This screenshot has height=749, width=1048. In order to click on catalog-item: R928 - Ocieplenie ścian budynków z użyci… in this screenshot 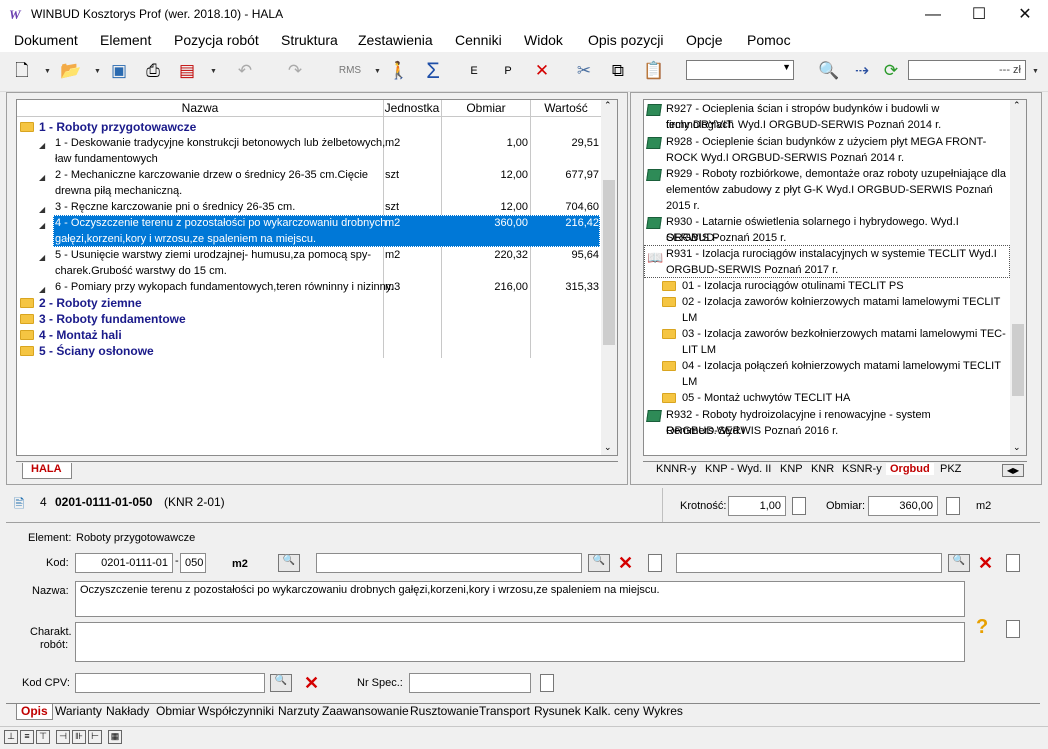, I will do `click(827, 149)`.